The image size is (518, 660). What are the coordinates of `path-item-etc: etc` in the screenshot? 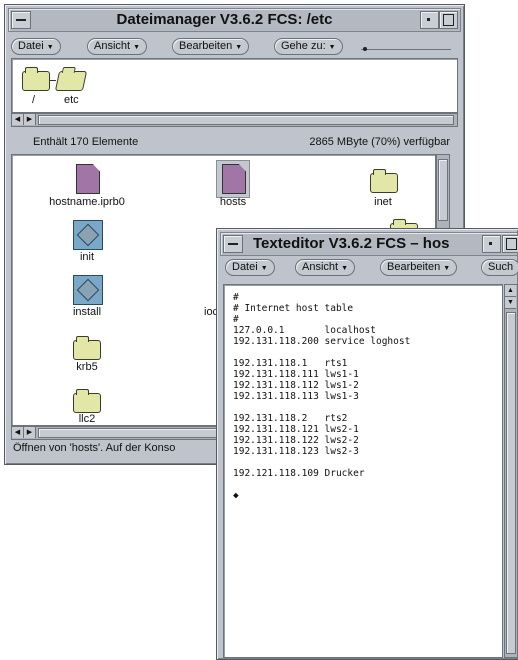 It's located at (71, 100).